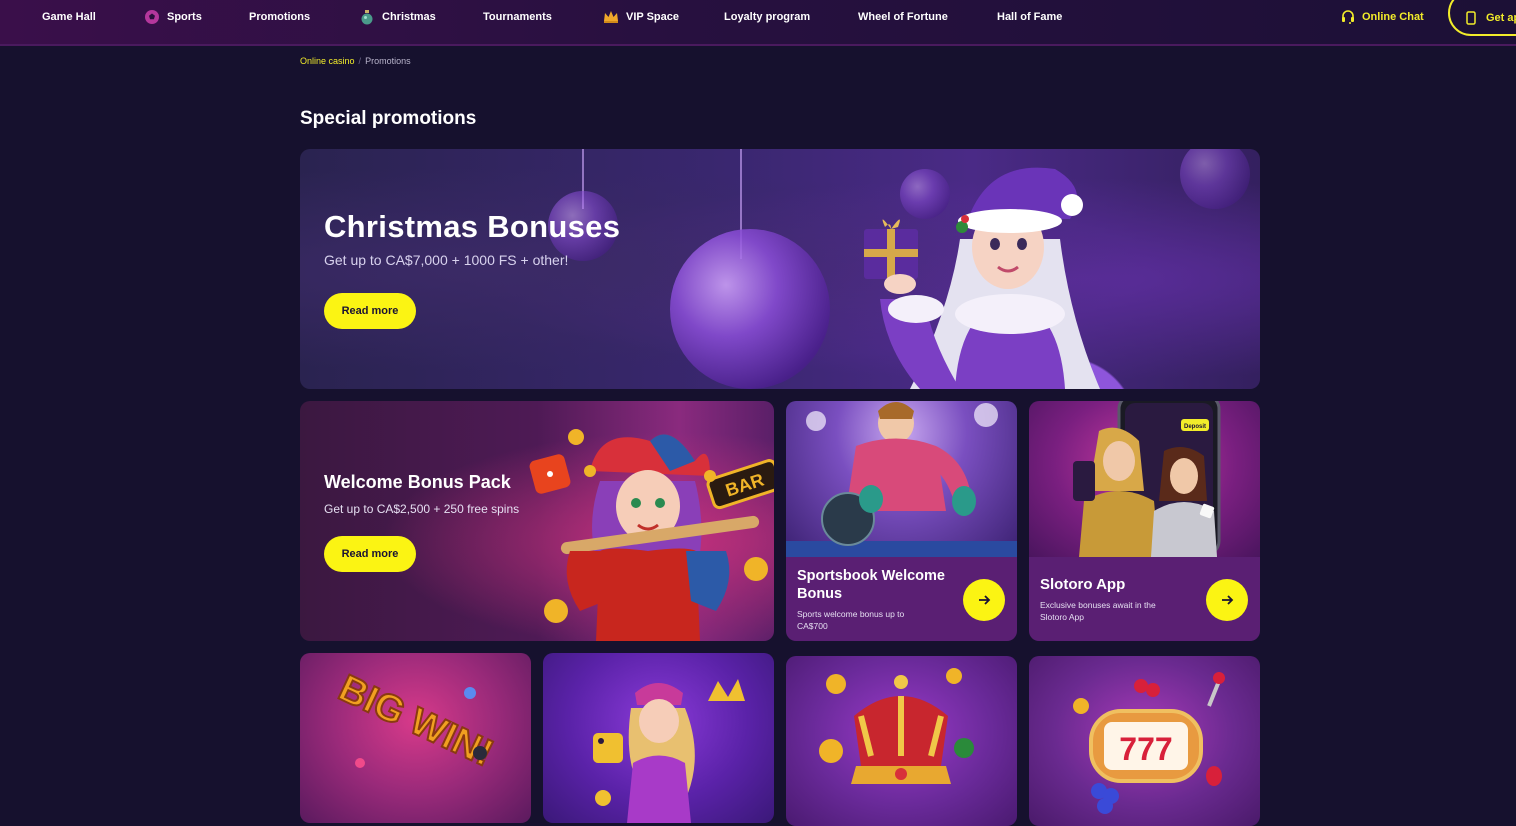 This screenshot has height=826, width=1516. I want to click on christmas-ornament-icon, so click(367, 17).